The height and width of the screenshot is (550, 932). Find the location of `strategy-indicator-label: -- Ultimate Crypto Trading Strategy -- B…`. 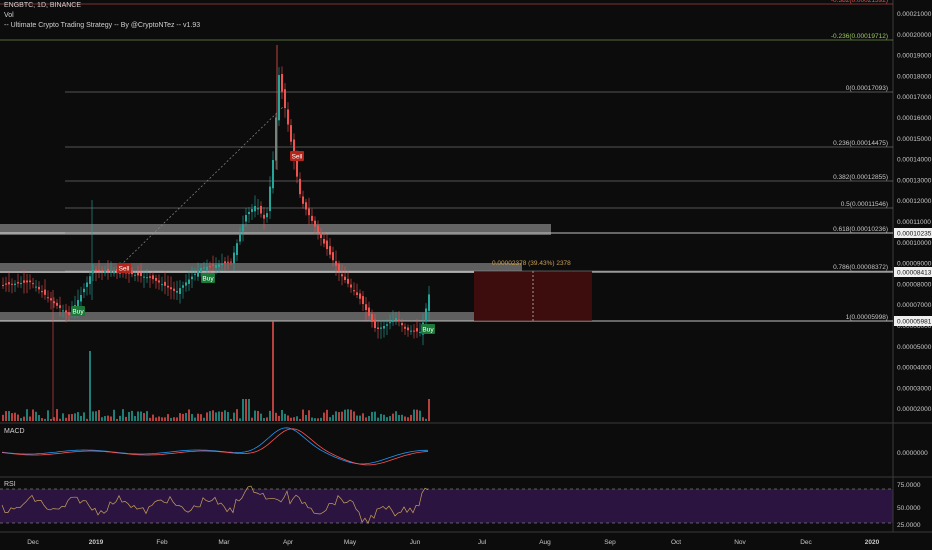

strategy-indicator-label: -- Ultimate Crypto Trading Strategy -- B… is located at coordinates (102, 25).